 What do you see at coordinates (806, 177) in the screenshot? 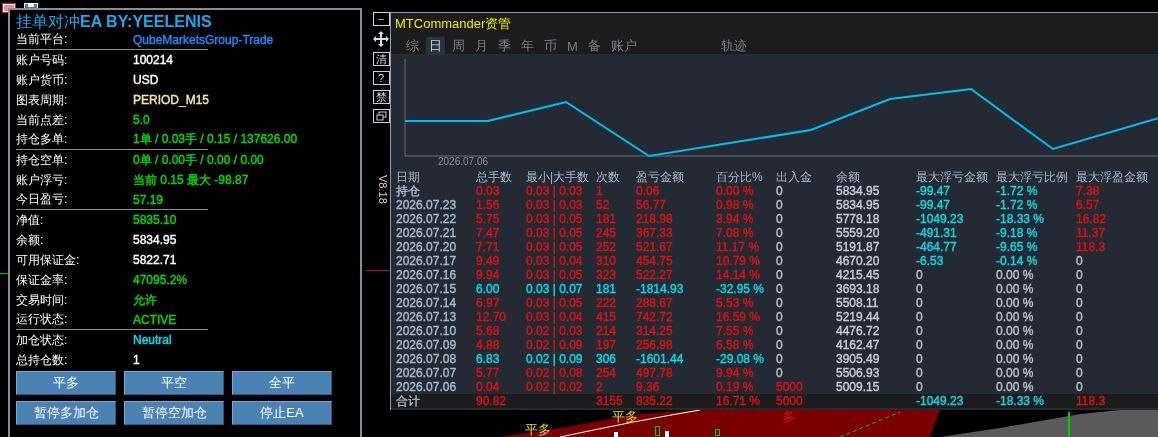
I see `column-header: 出入金` at bounding box center [806, 177].